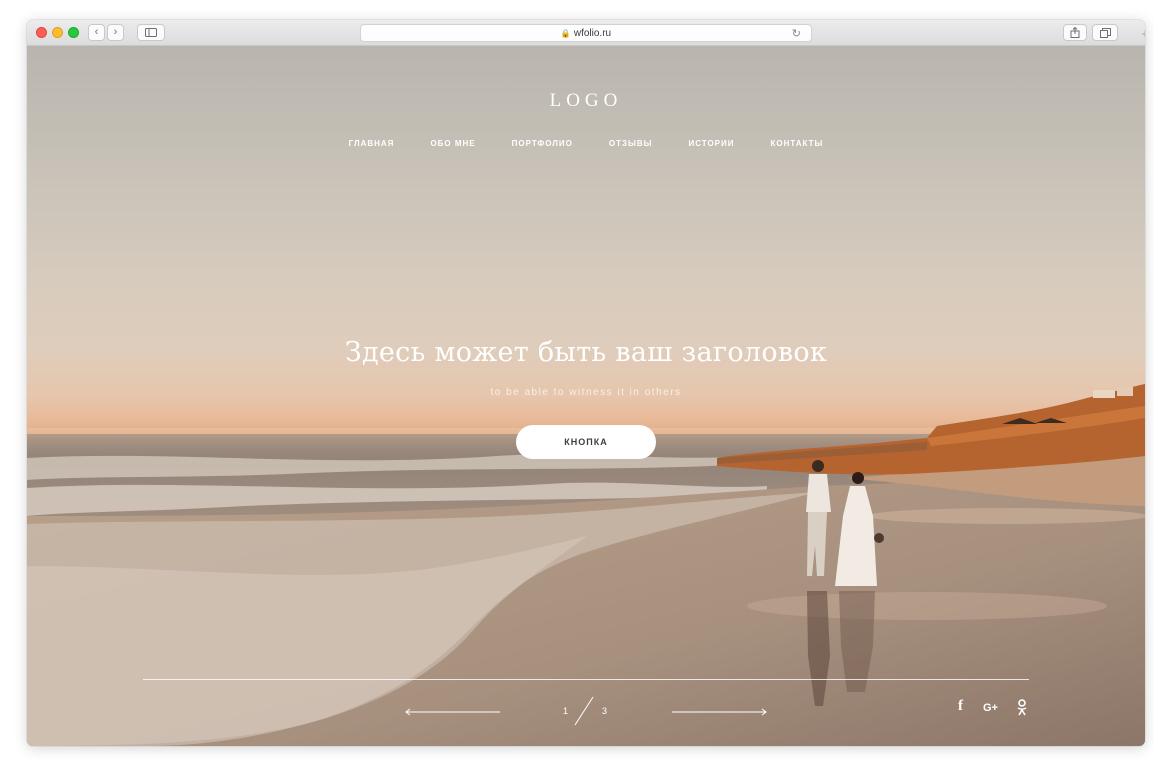  What do you see at coordinates (960, 706) in the screenshot?
I see `facebook-icon: f` at bounding box center [960, 706].